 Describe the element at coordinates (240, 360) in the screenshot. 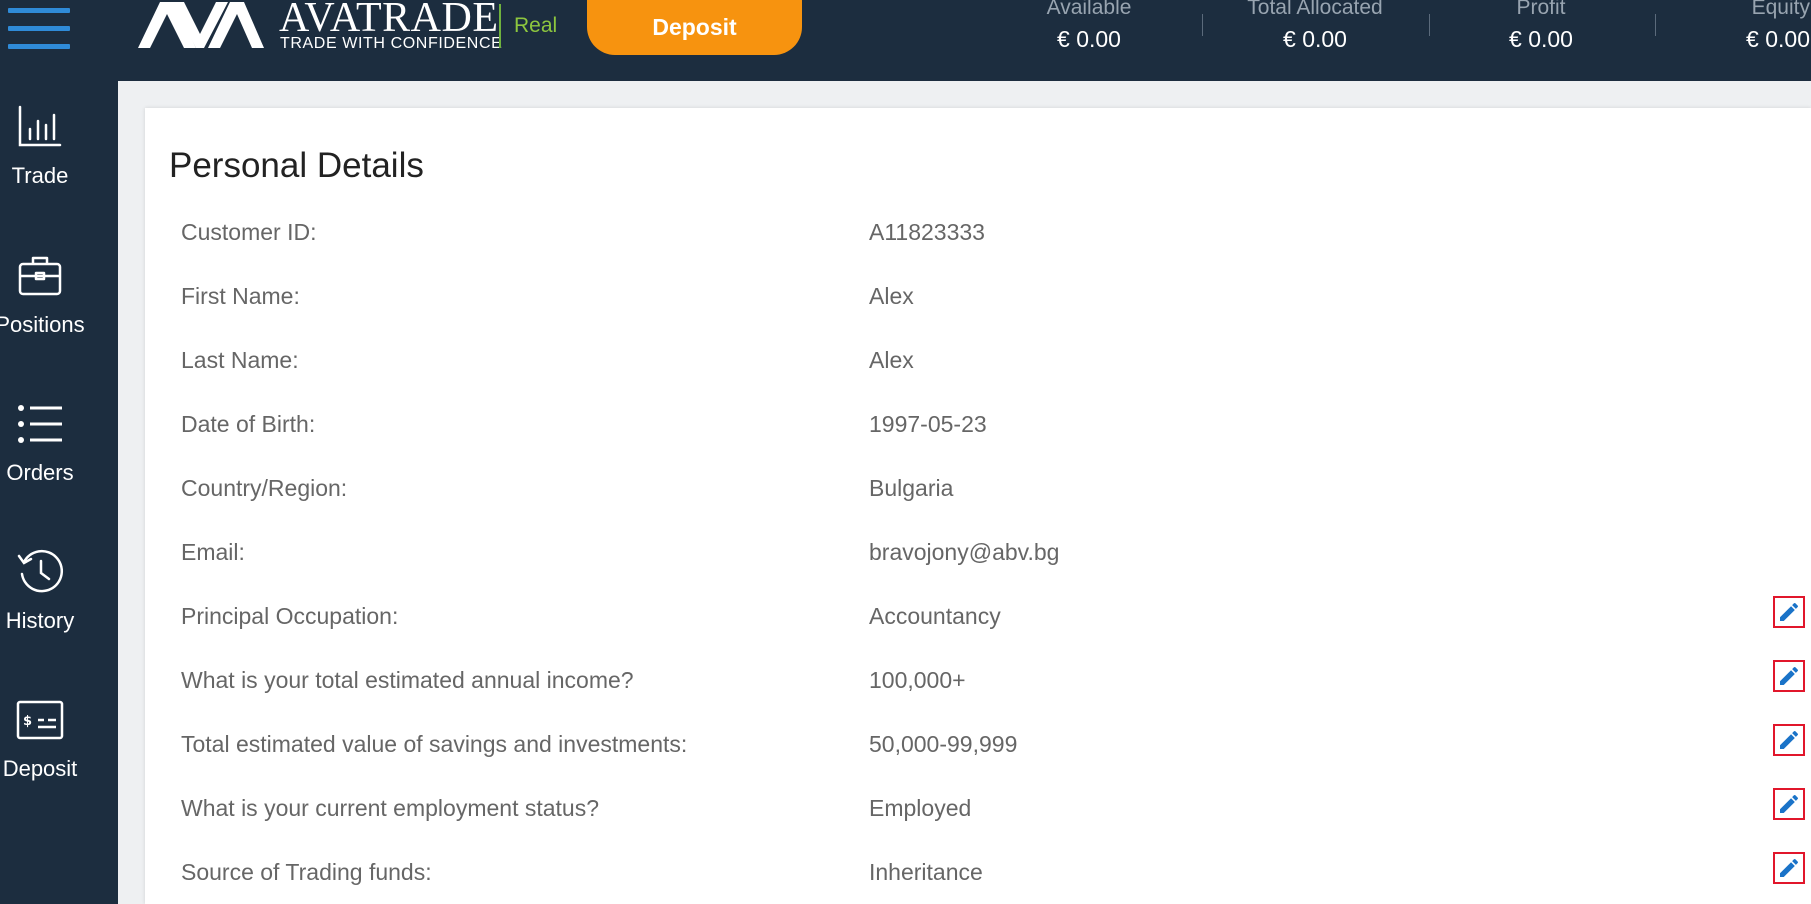

I see `detail-label: Last Name:` at that location.